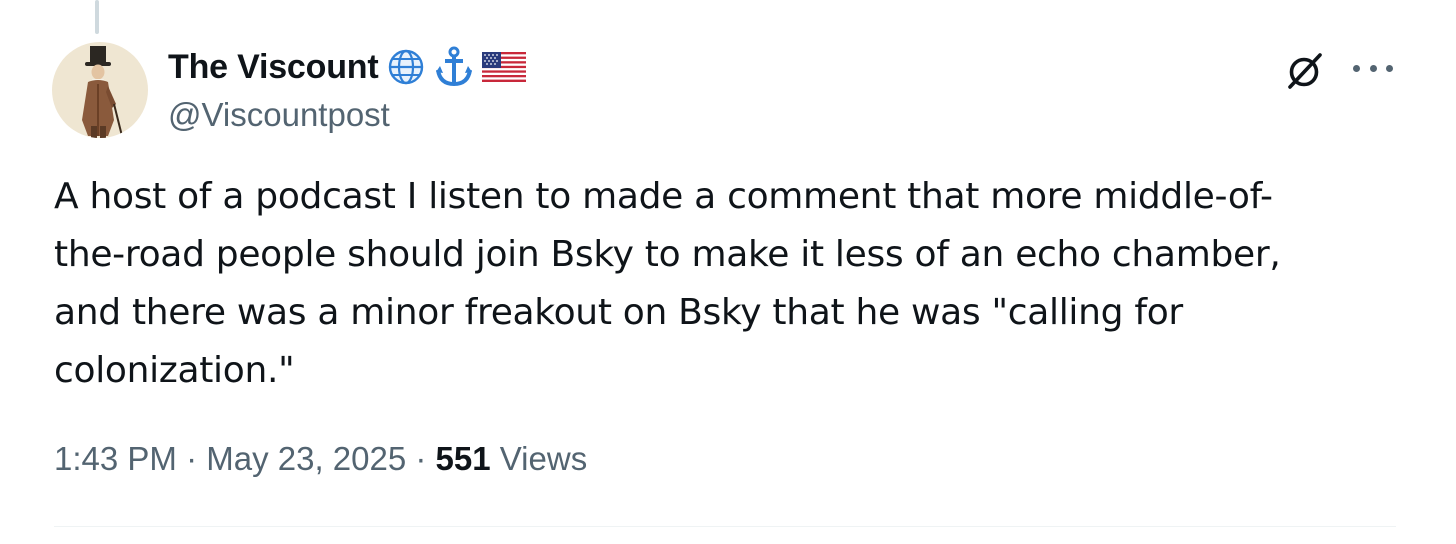 This screenshot has height=544, width=1456. I want to click on anchor-icon, so click(454, 67).